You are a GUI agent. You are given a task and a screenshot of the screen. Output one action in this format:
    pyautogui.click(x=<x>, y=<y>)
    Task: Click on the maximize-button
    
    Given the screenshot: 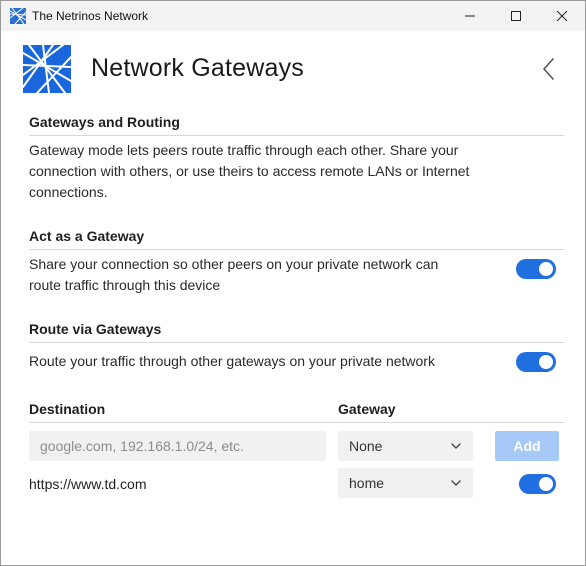 What is the action you would take?
    pyautogui.click(x=516, y=16)
    